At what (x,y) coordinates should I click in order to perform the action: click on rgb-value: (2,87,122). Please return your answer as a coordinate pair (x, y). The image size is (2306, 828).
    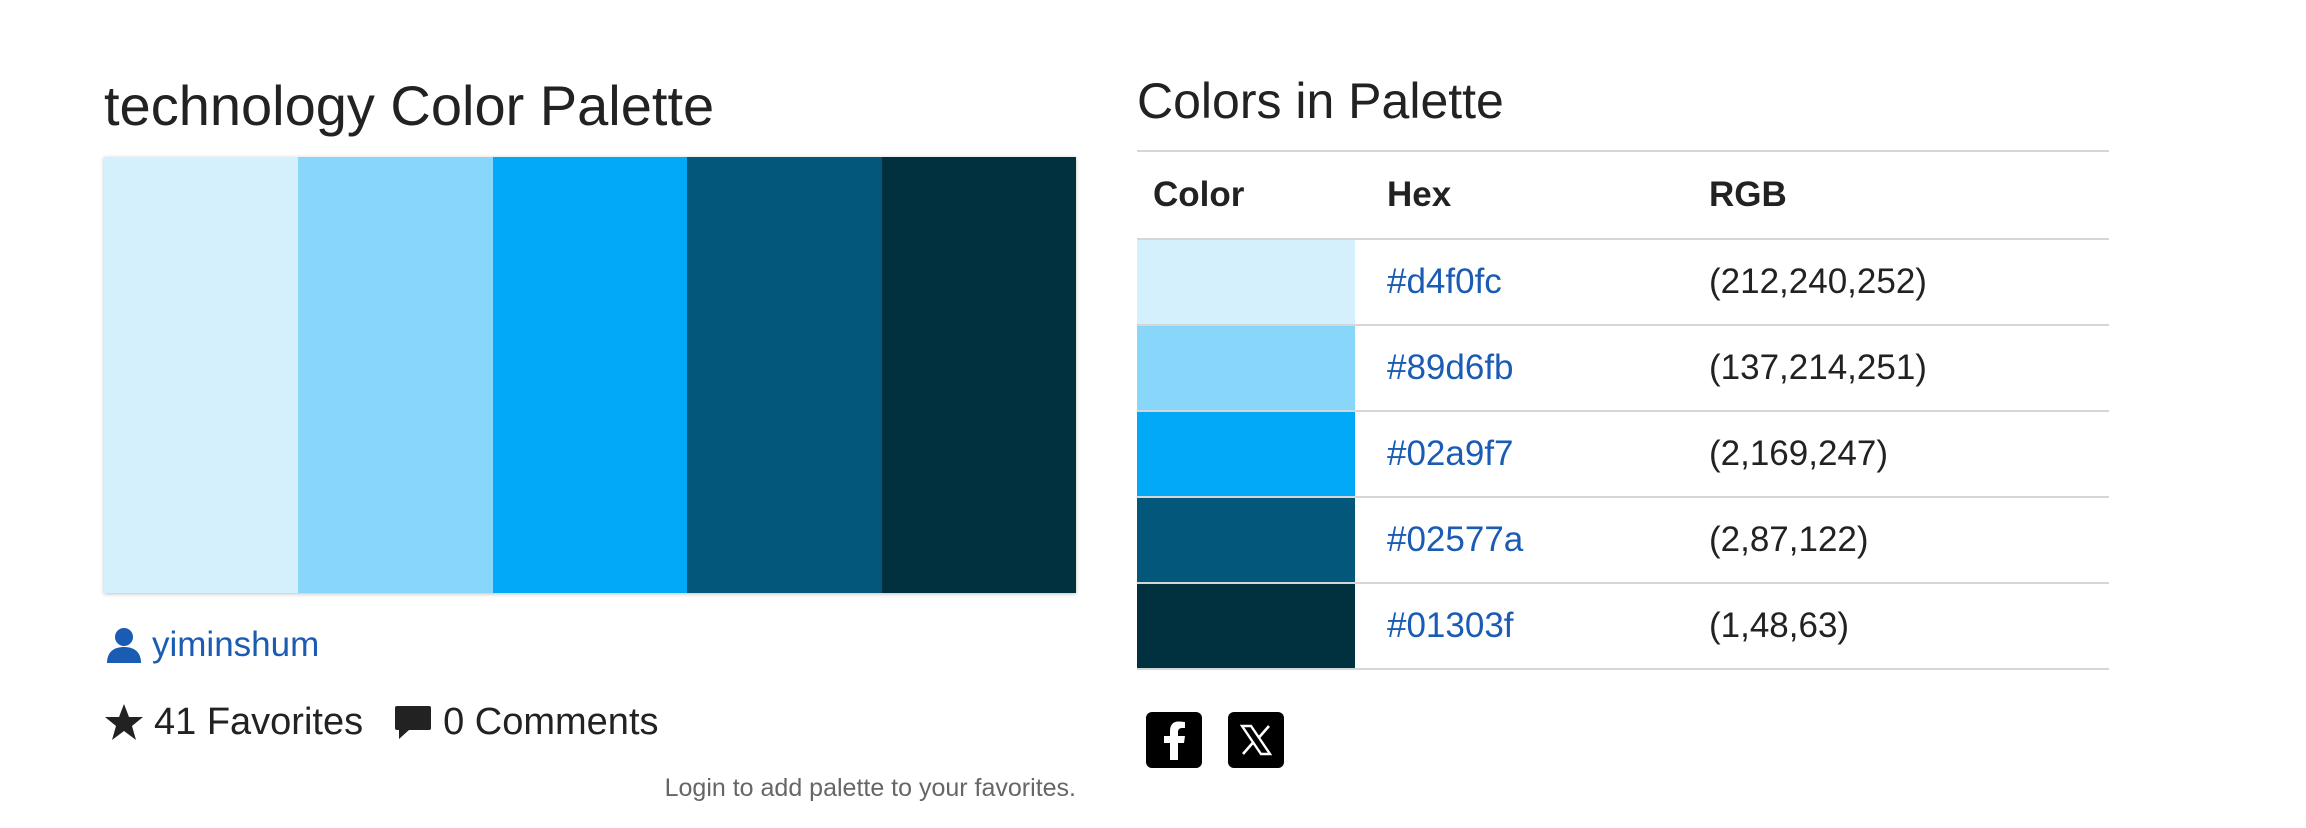
    Looking at the image, I should click on (1901, 540).